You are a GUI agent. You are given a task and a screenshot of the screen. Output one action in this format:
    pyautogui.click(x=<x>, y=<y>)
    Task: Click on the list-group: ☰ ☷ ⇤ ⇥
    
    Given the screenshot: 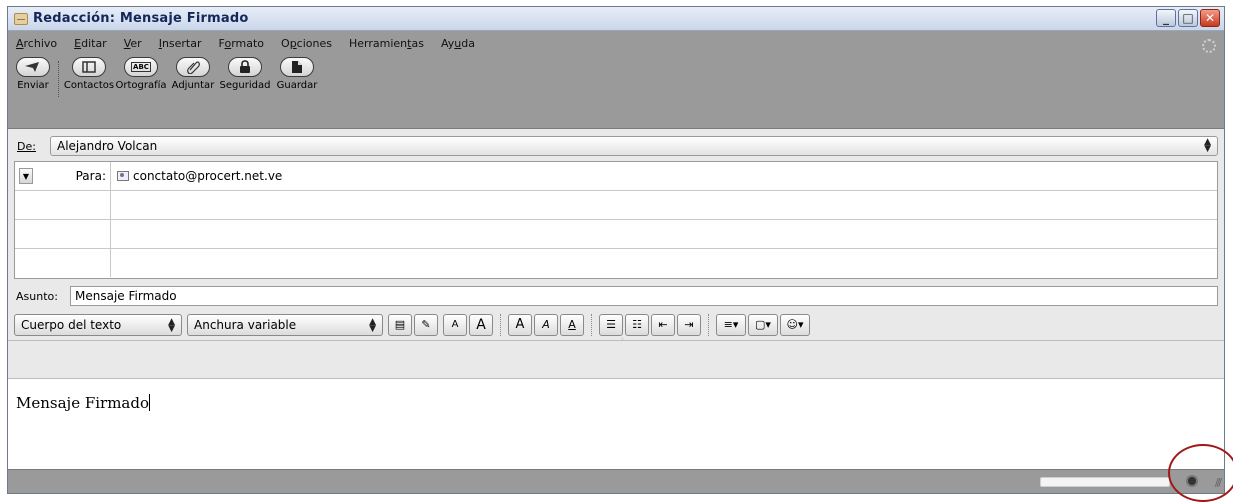 What is the action you would take?
    pyautogui.click(x=650, y=324)
    